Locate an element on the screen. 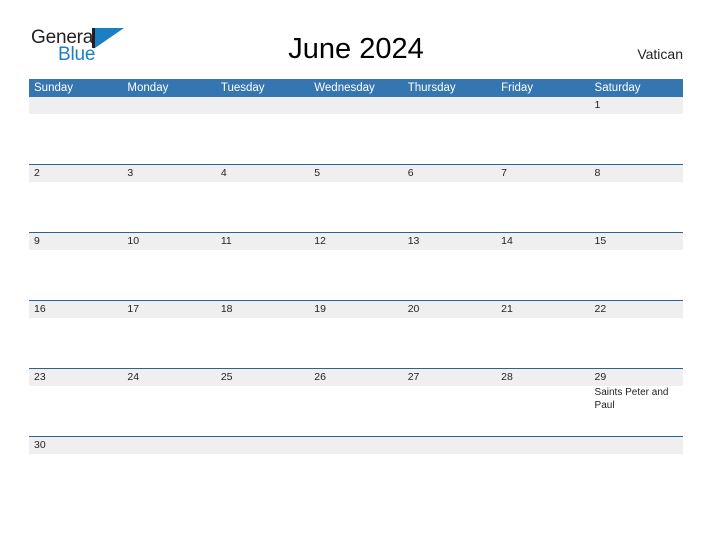 Image resolution: width=712 pixels, height=550 pixels. day-cell-5: 5 is located at coordinates (355, 198).